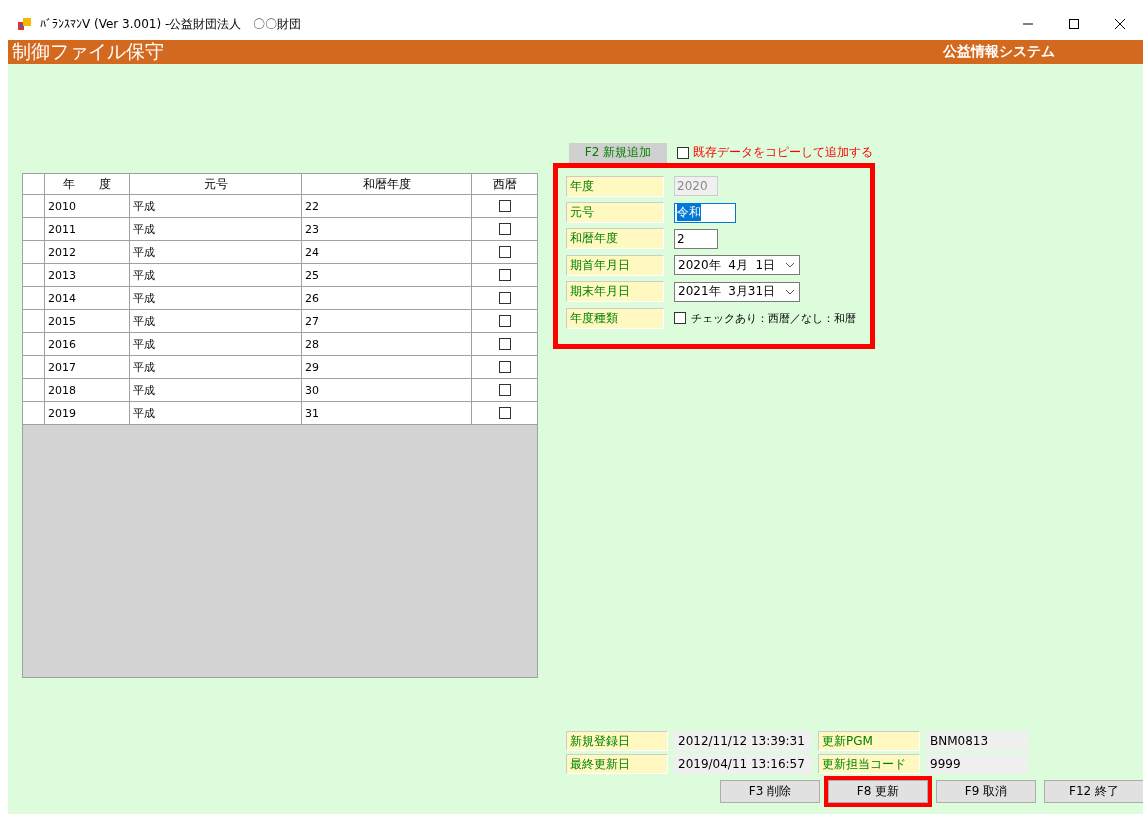 The width and height of the screenshot is (1143, 814). I want to click on date-picker: 2020年 4月 1日, so click(737, 265).